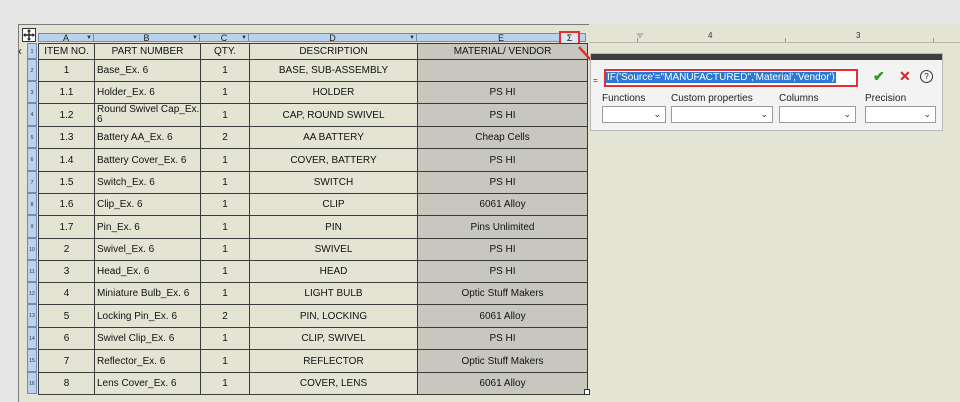 Image resolution: width=960 pixels, height=402 pixels. What do you see at coordinates (502, 227) in the screenshot?
I see `material-cell: Pins Unlimited` at bounding box center [502, 227].